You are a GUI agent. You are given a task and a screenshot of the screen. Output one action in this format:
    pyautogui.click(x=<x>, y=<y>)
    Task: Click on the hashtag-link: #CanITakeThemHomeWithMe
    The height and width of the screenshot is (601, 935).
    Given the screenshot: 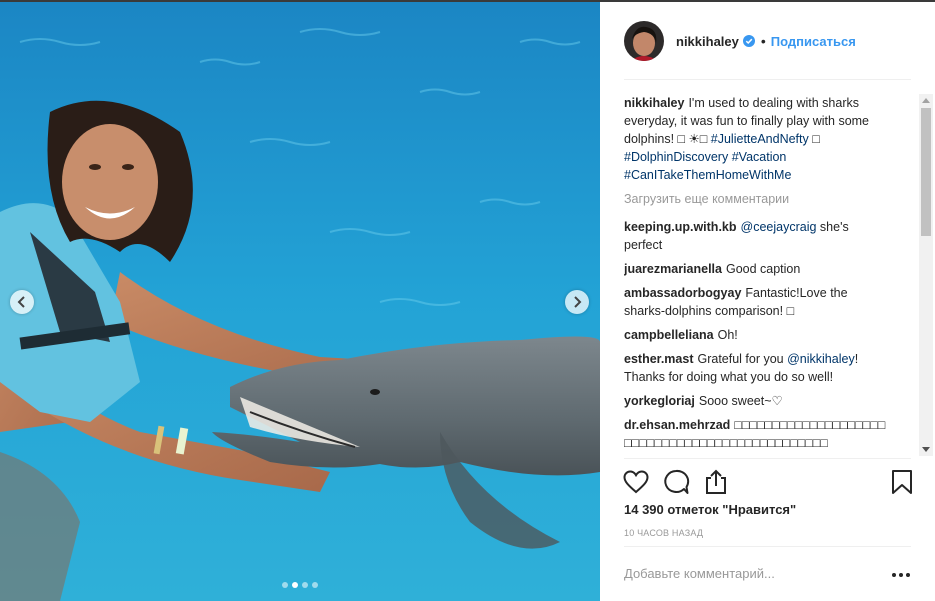 What is the action you would take?
    pyautogui.click(x=707, y=175)
    